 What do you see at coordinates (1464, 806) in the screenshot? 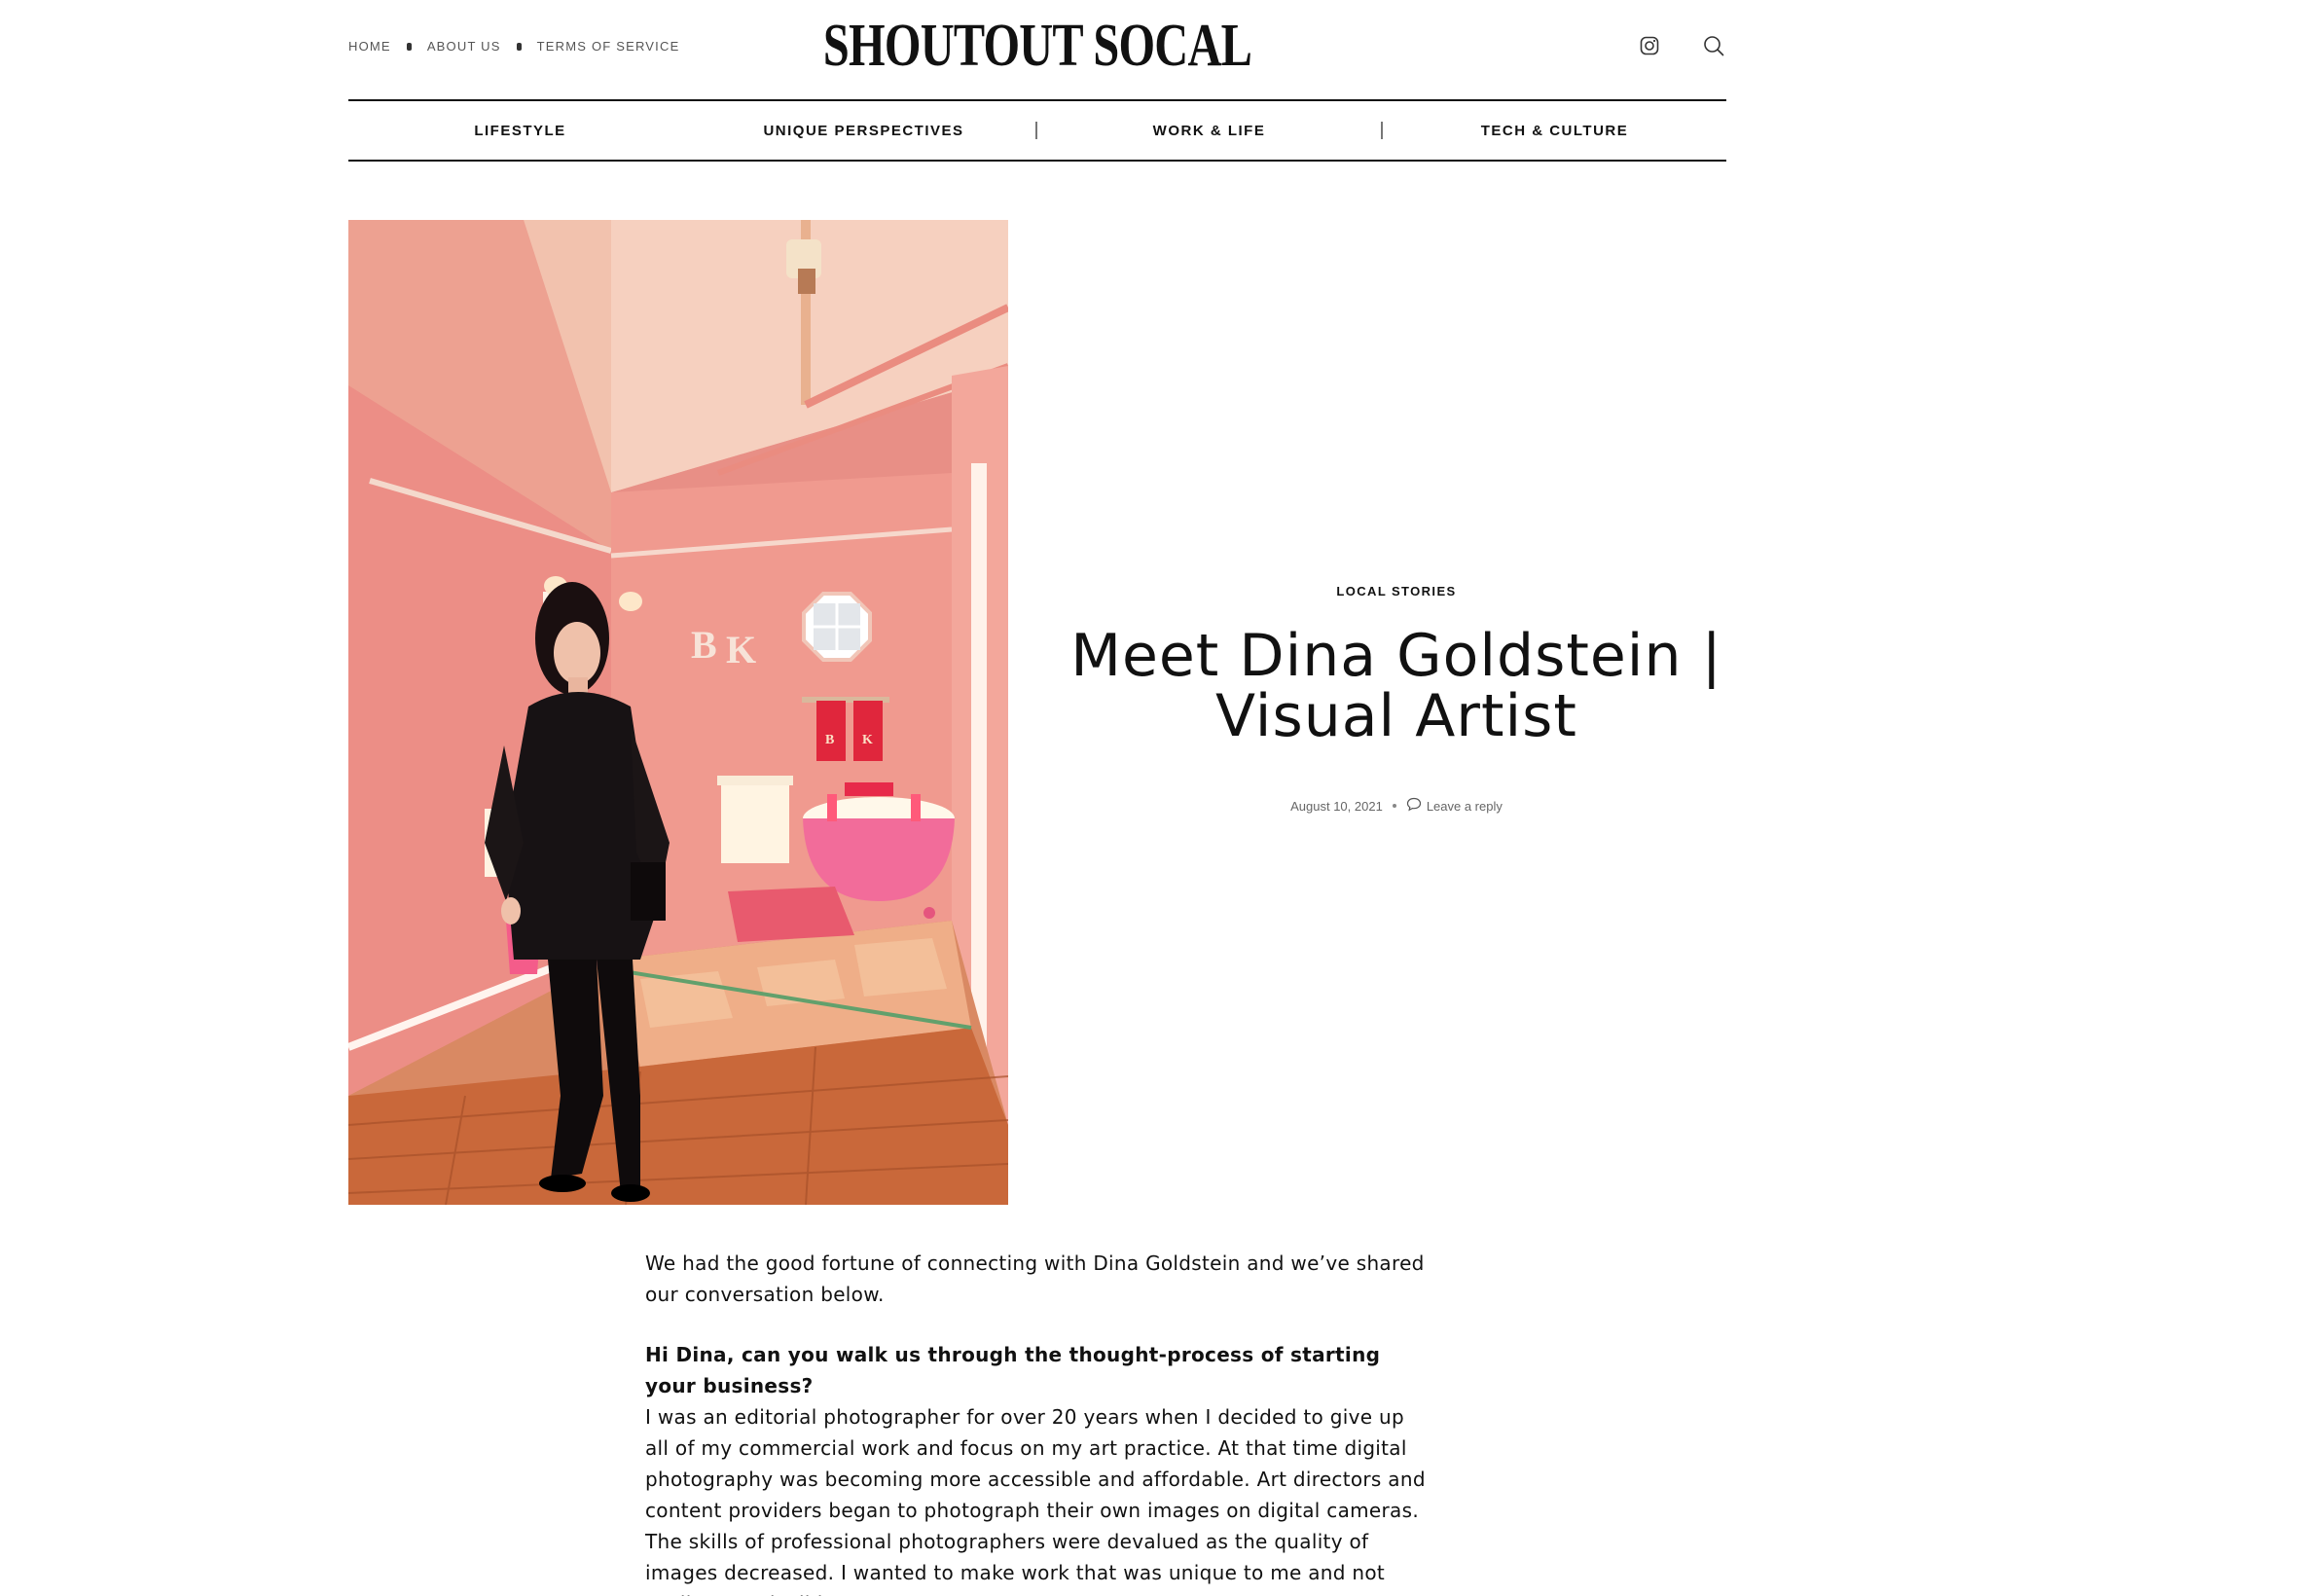
I see `leave-reply-label: Leave a reply` at bounding box center [1464, 806].